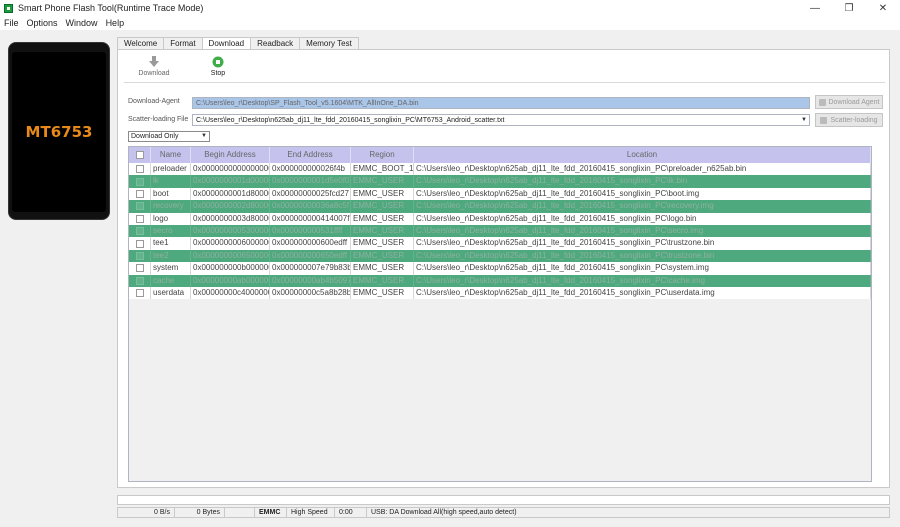  Describe the element at coordinates (351, 512) in the screenshot. I see `status-time: 0:00` at that location.